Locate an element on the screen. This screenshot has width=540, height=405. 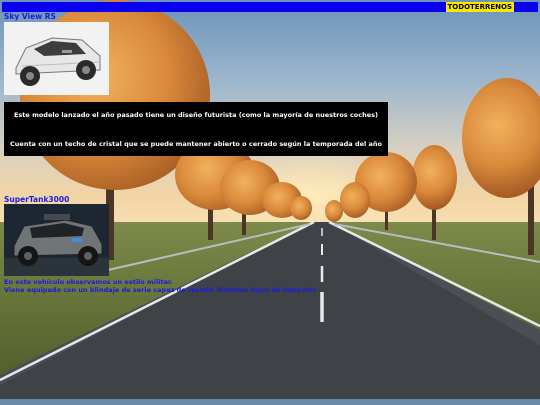
car-title-supertank: SuperTank3000 is located at coordinates (36, 199).